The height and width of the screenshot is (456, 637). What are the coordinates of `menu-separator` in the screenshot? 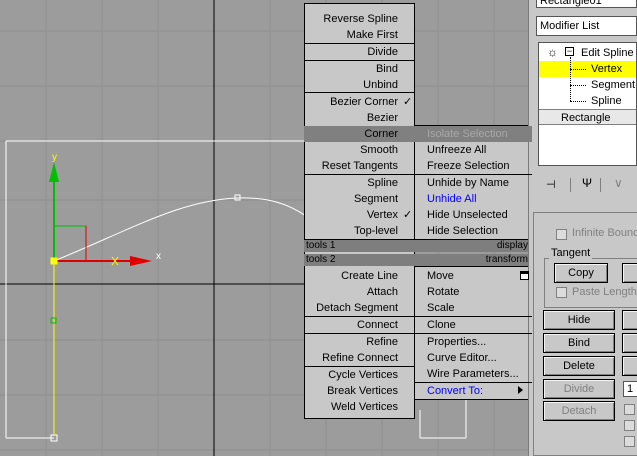 It's located at (359, 239).